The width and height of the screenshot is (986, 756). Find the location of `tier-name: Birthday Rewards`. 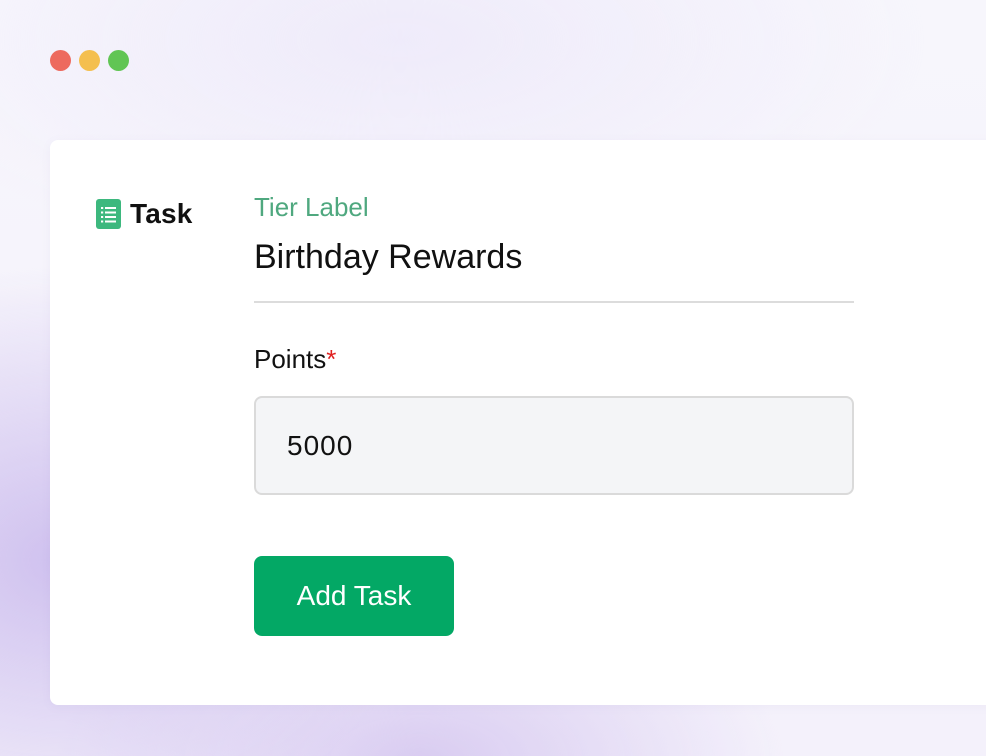

tier-name: Birthday Rewards is located at coordinates (388, 257).